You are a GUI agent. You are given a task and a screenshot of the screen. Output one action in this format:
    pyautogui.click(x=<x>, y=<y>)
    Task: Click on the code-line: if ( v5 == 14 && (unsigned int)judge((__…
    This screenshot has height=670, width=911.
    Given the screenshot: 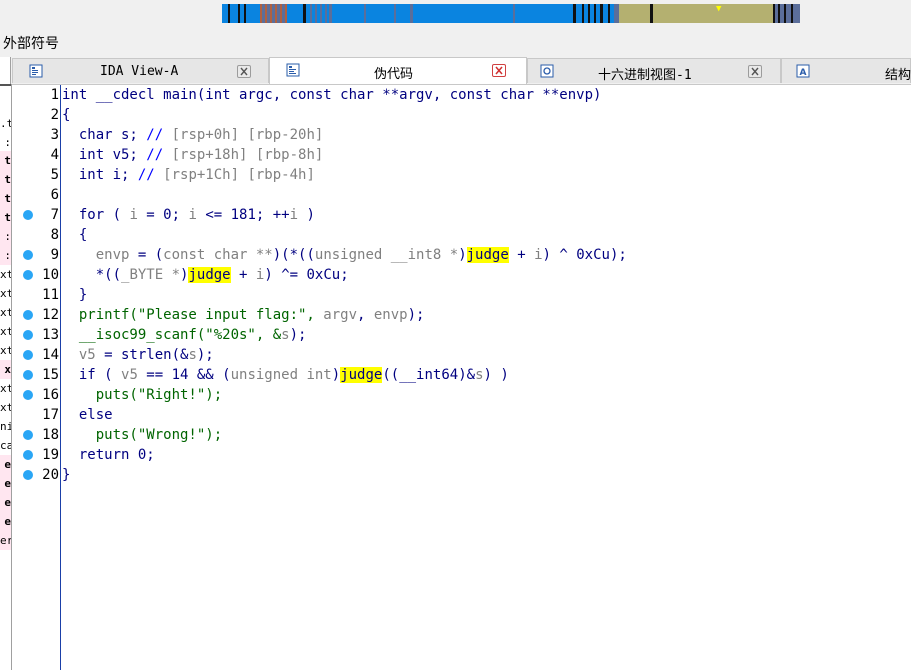 What is the action you would take?
    pyautogui.click(x=285, y=375)
    